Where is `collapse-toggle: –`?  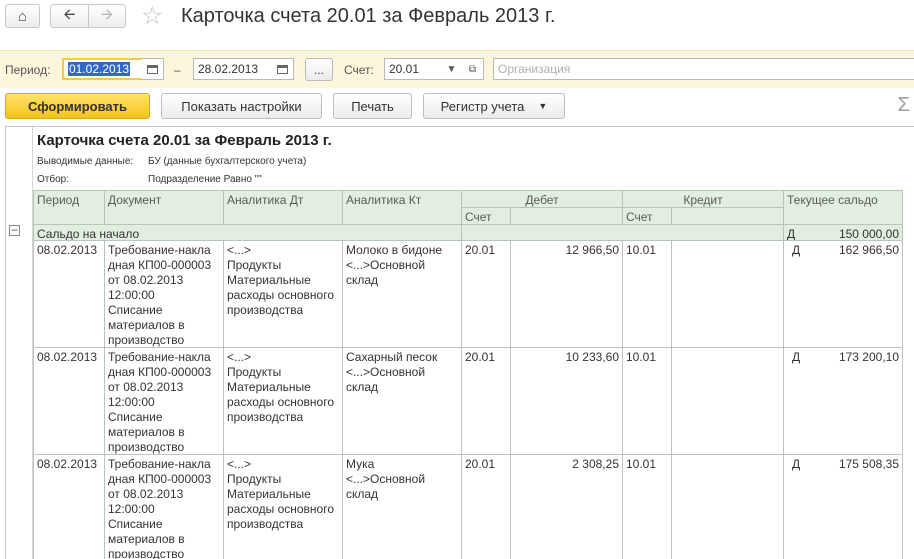 collapse-toggle: – is located at coordinates (14, 230).